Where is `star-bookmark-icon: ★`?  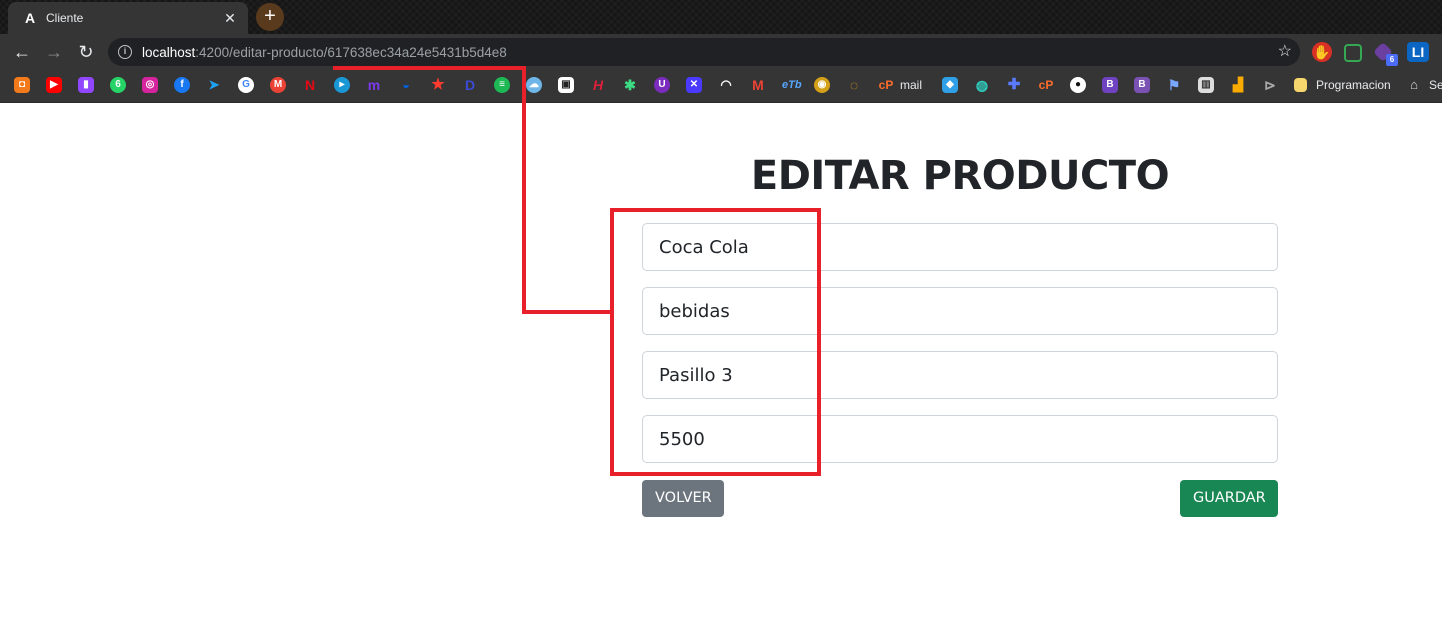 star-bookmark-icon: ★ is located at coordinates (438, 85).